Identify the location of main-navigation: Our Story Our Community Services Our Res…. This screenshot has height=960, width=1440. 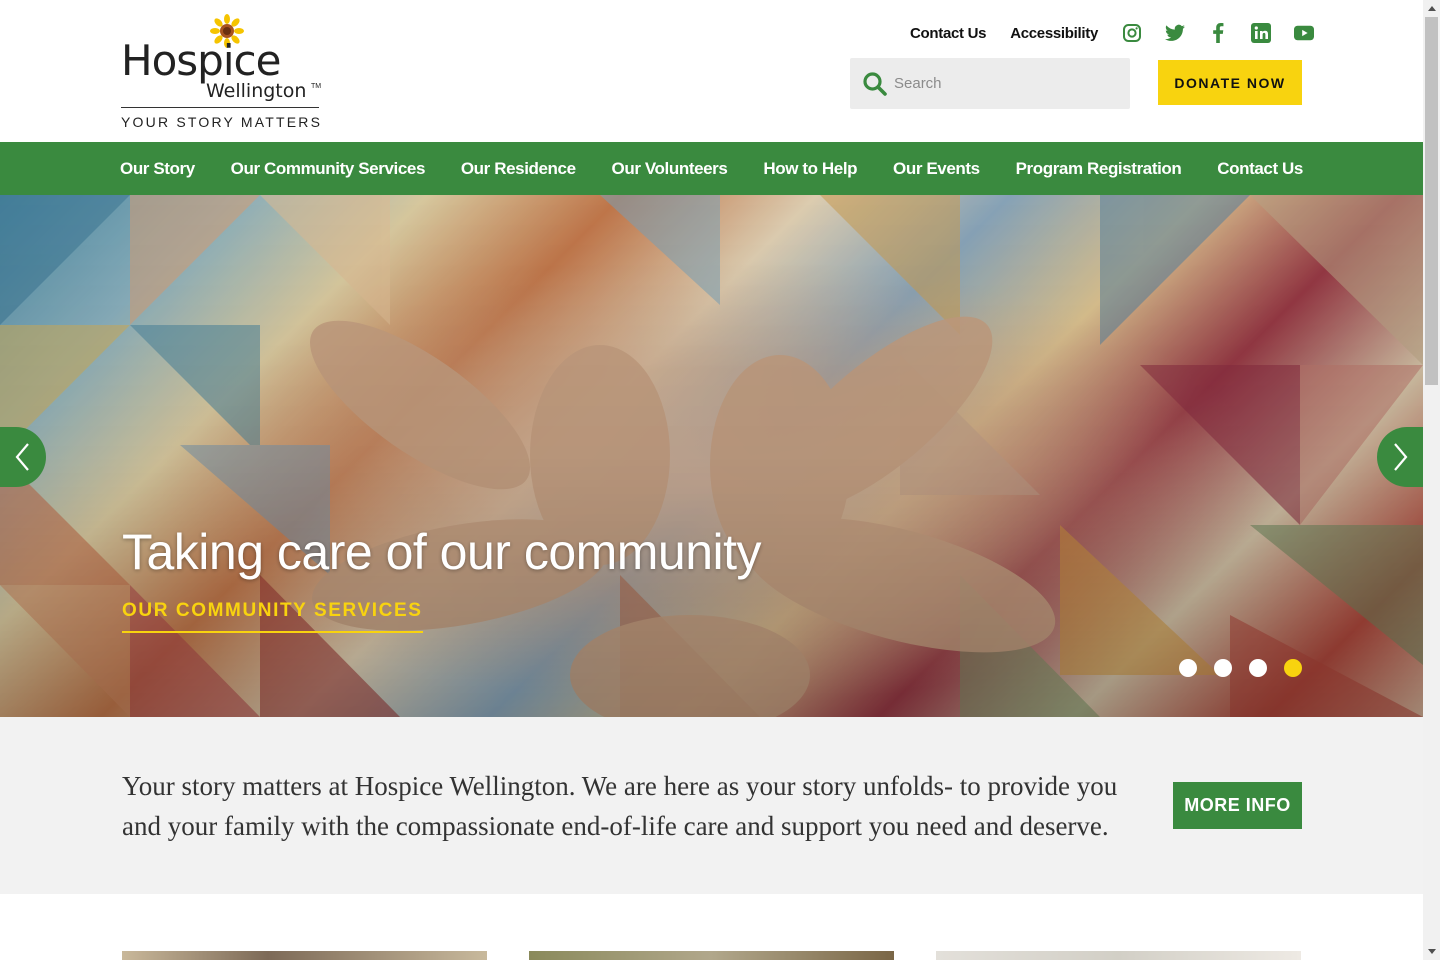
(711, 168).